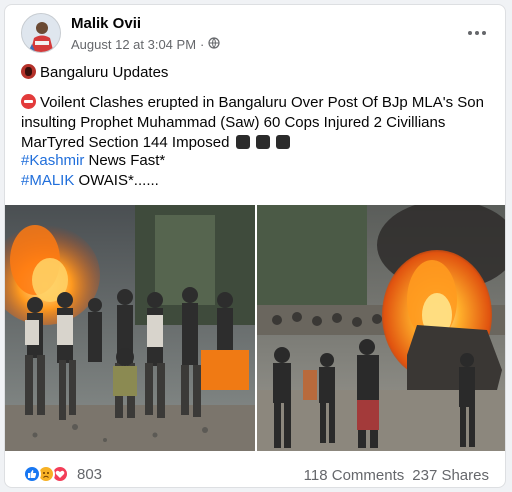  What do you see at coordinates (255, 473) in the screenshot?
I see `post-footer: 803 118 Comments 237 Shares` at bounding box center [255, 473].